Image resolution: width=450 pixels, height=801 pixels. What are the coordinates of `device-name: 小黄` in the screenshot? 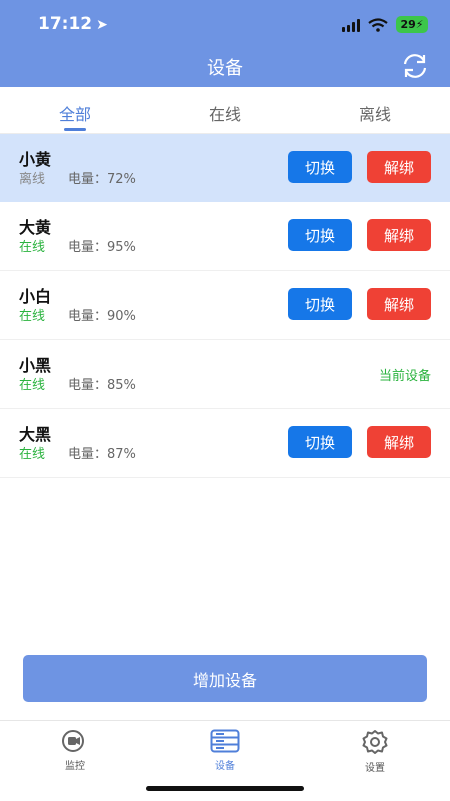 It's located at (35, 159).